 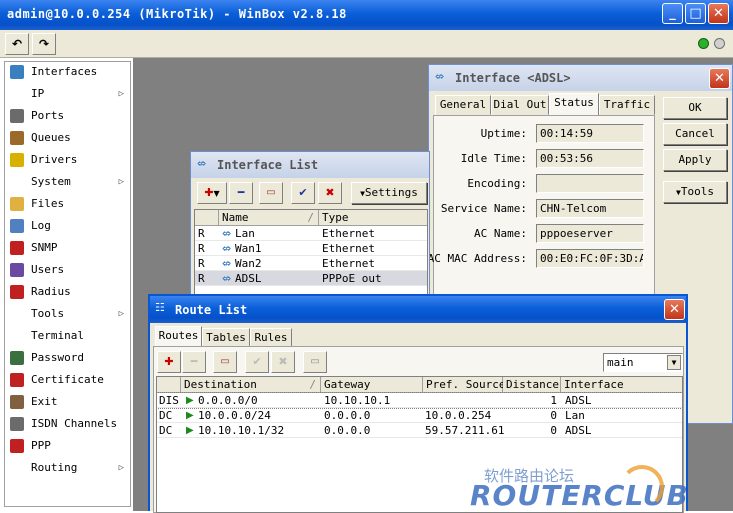 What do you see at coordinates (419, 415) in the screenshot?
I see `table-row: DC 10.0.0.0/24 0.0.0.0 10.0.0.254 Lan 0 ▶` at bounding box center [419, 415].